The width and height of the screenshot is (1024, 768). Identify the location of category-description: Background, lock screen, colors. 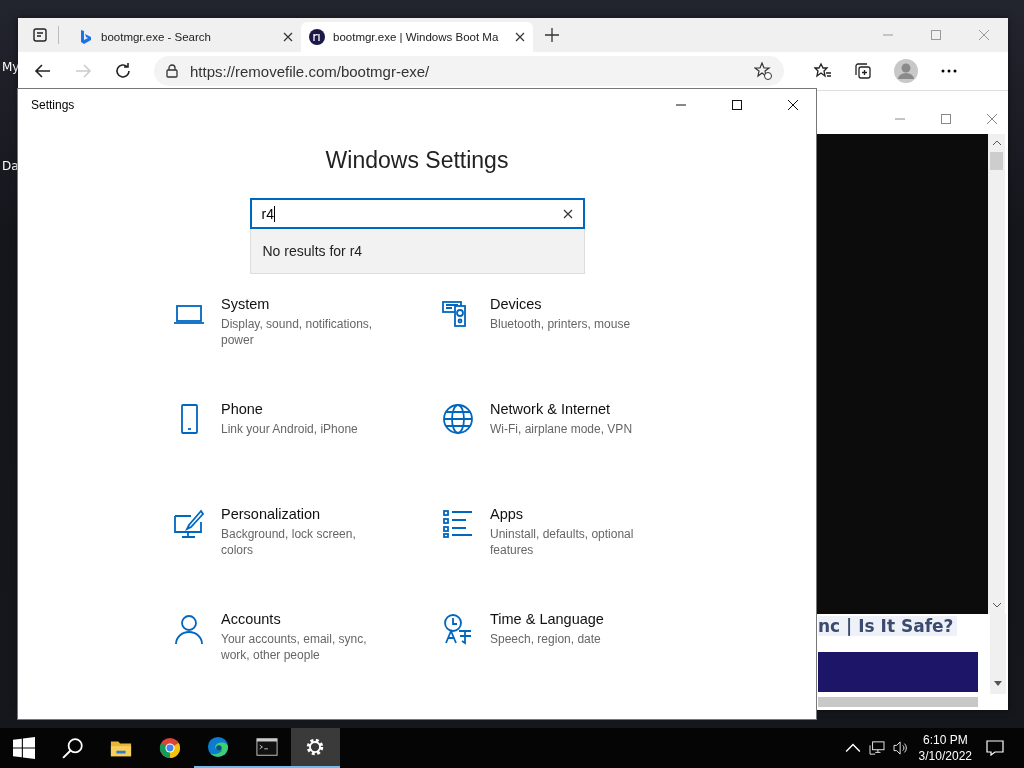
(289, 542).